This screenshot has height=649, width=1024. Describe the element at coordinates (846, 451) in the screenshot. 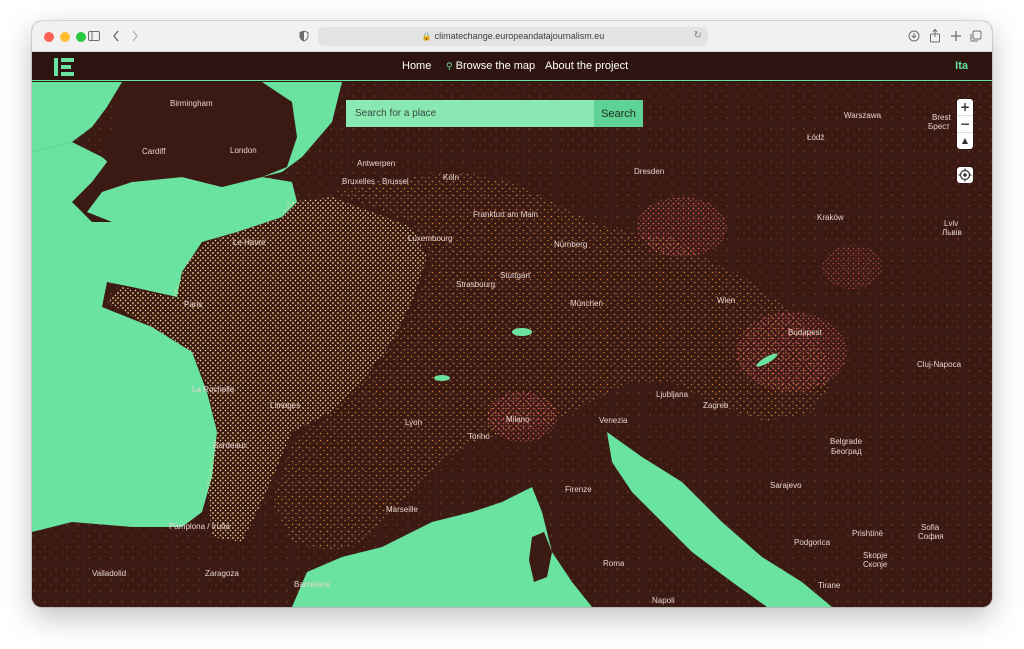

I see `city-label: Београд` at that location.